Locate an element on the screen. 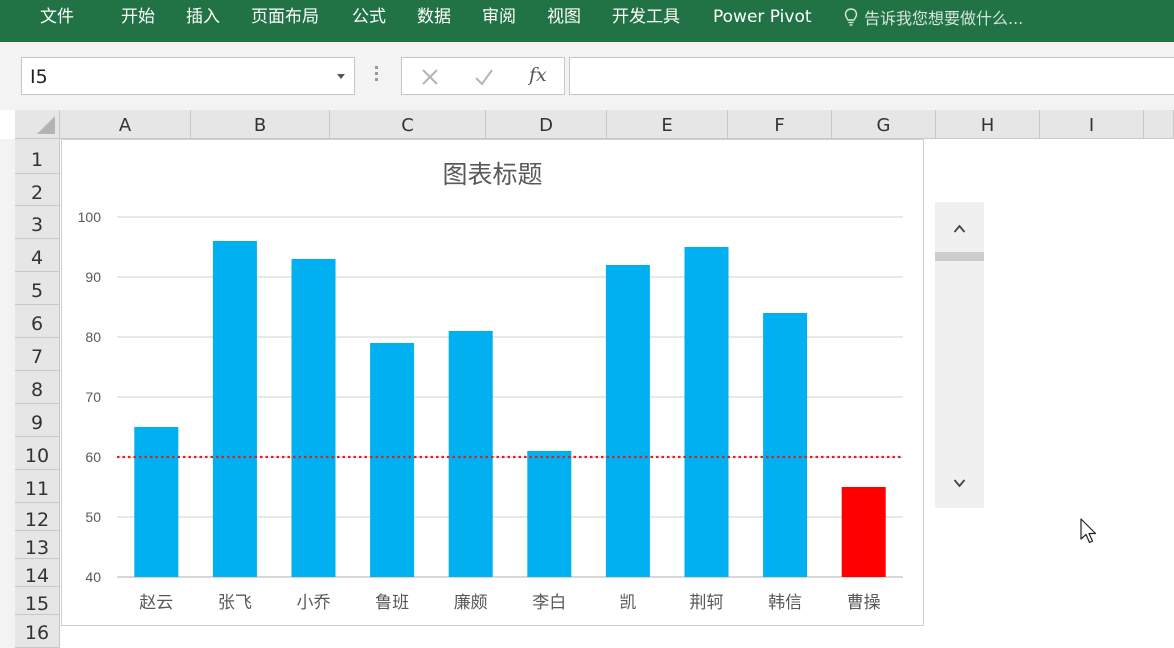 The image size is (1174, 648). tab-view: 视图 is located at coordinates (564, 17).